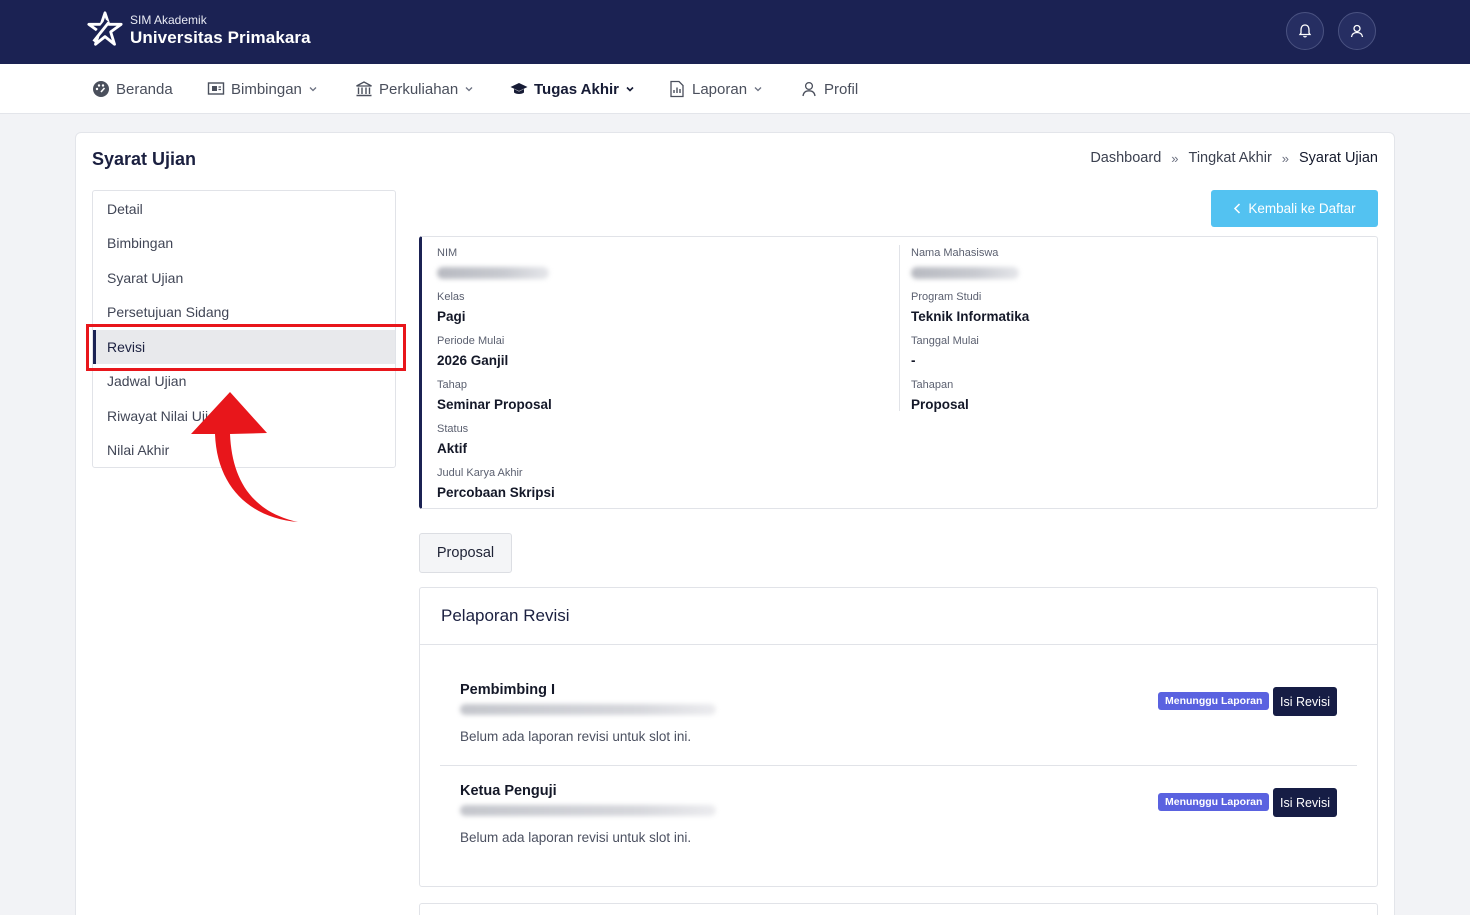 Image resolution: width=1470 pixels, height=915 pixels. What do you see at coordinates (244, 209) in the screenshot?
I see `side-item-detail: Detail` at bounding box center [244, 209].